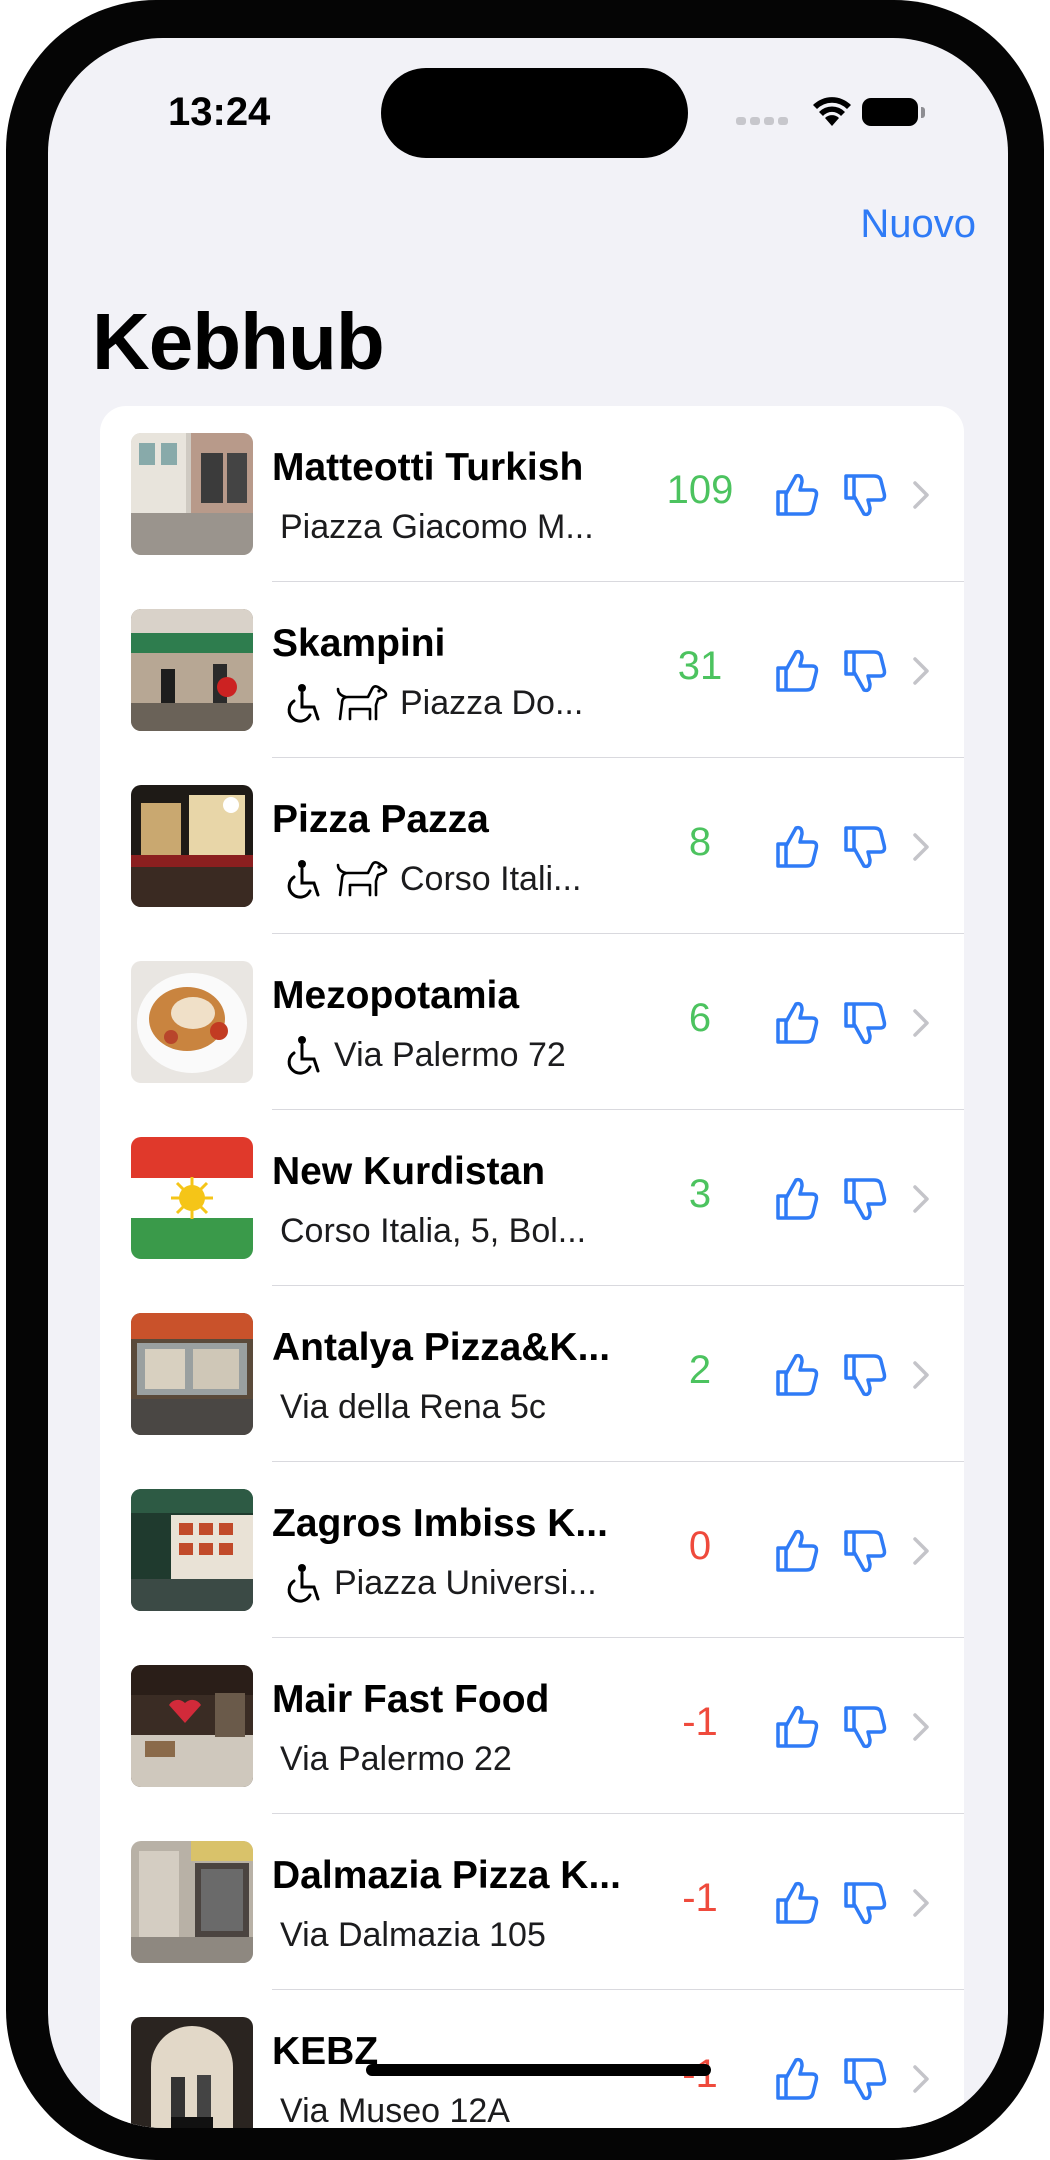  Describe the element at coordinates (532, 1726) in the screenshot. I see `restaurant-row: Mair Fast Food Via Palermo 22 -1` at that location.